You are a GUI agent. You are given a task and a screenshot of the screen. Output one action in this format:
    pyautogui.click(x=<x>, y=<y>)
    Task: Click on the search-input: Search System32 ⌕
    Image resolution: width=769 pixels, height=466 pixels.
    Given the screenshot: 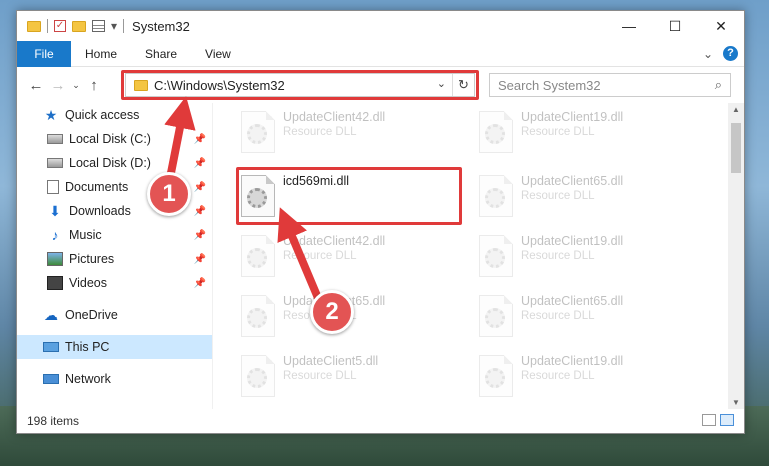 What is the action you would take?
    pyautogui.click(x=610, y=85)
    